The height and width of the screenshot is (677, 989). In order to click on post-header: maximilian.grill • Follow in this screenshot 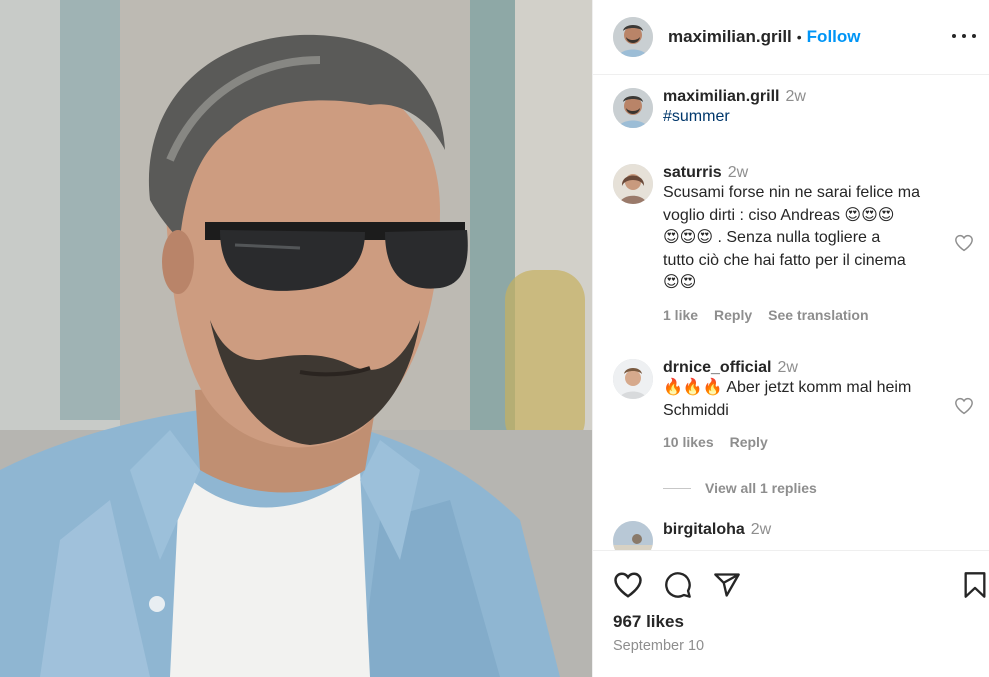, I will do `click(791, 37)`.